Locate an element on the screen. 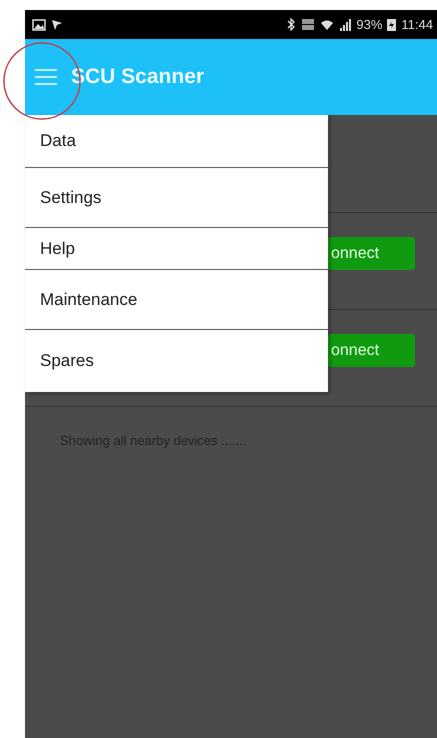 Image resolution: width=437 pixels, height=738 pixels. battery-icon is located at coordinates (391, 24).